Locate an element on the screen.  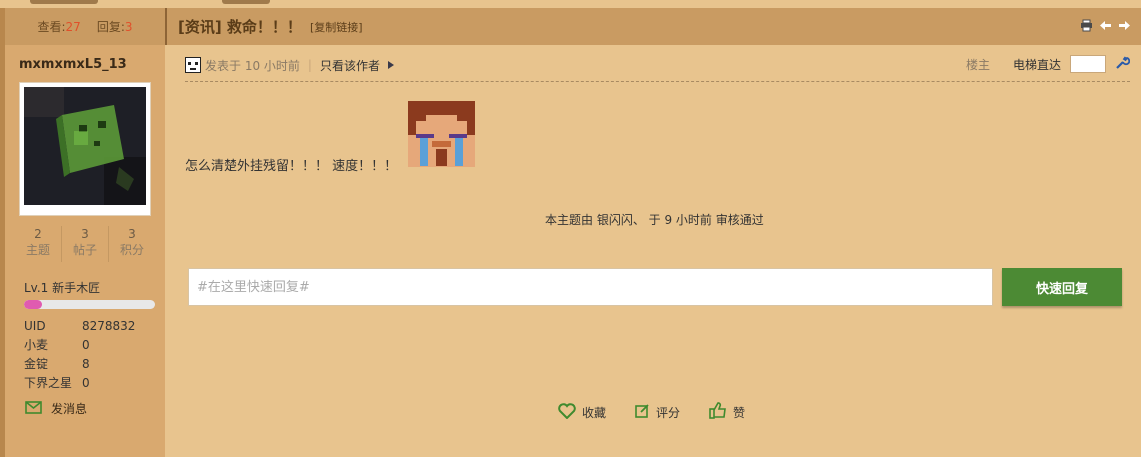
replies-stat: 回复:3 is located at coordinates (115, 26).